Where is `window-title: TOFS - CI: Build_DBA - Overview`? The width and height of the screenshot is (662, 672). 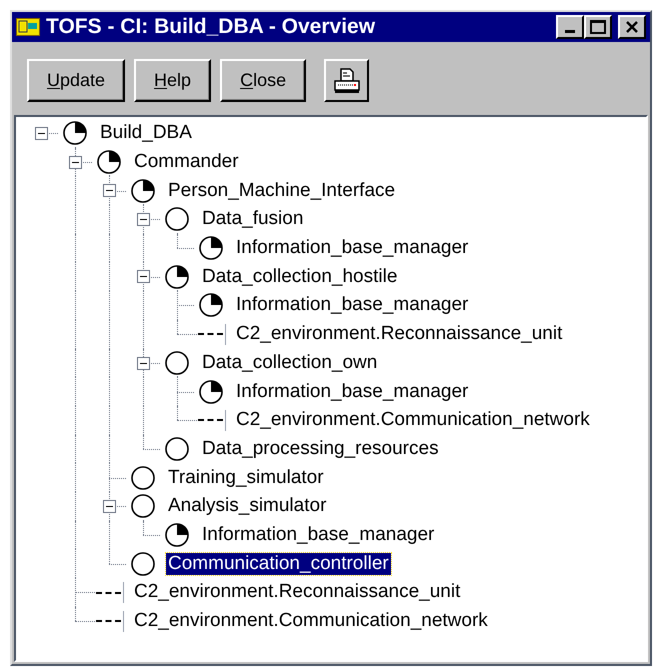 window-title: TOFS - CI: Build_DBA - Overview is located at coordinates (211, 27).